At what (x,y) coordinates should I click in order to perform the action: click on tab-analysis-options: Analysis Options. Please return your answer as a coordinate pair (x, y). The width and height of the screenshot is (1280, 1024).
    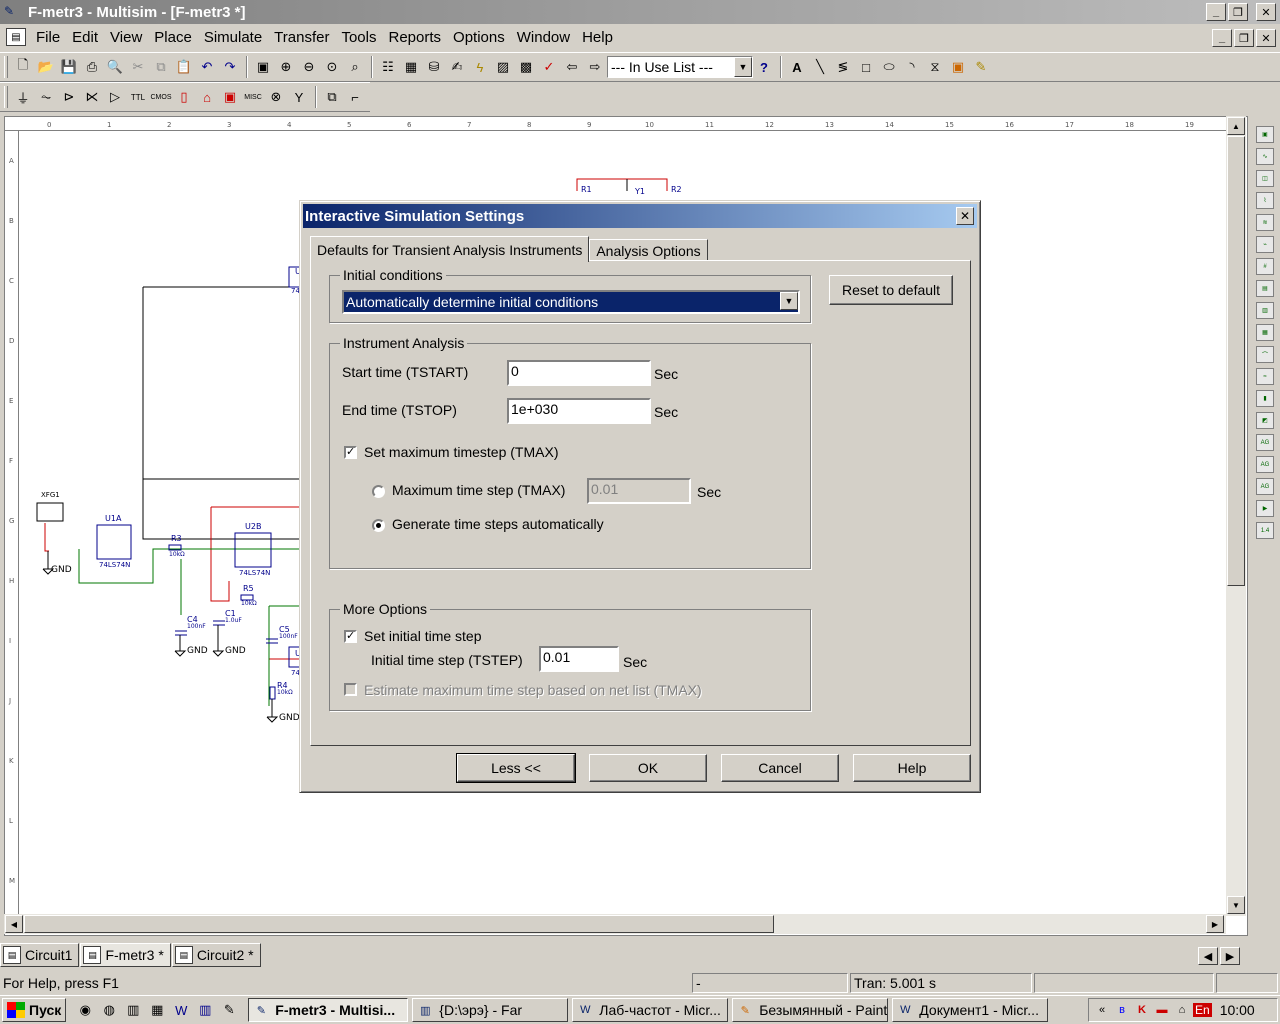
    Looking at the image, I should click on (648, 250).